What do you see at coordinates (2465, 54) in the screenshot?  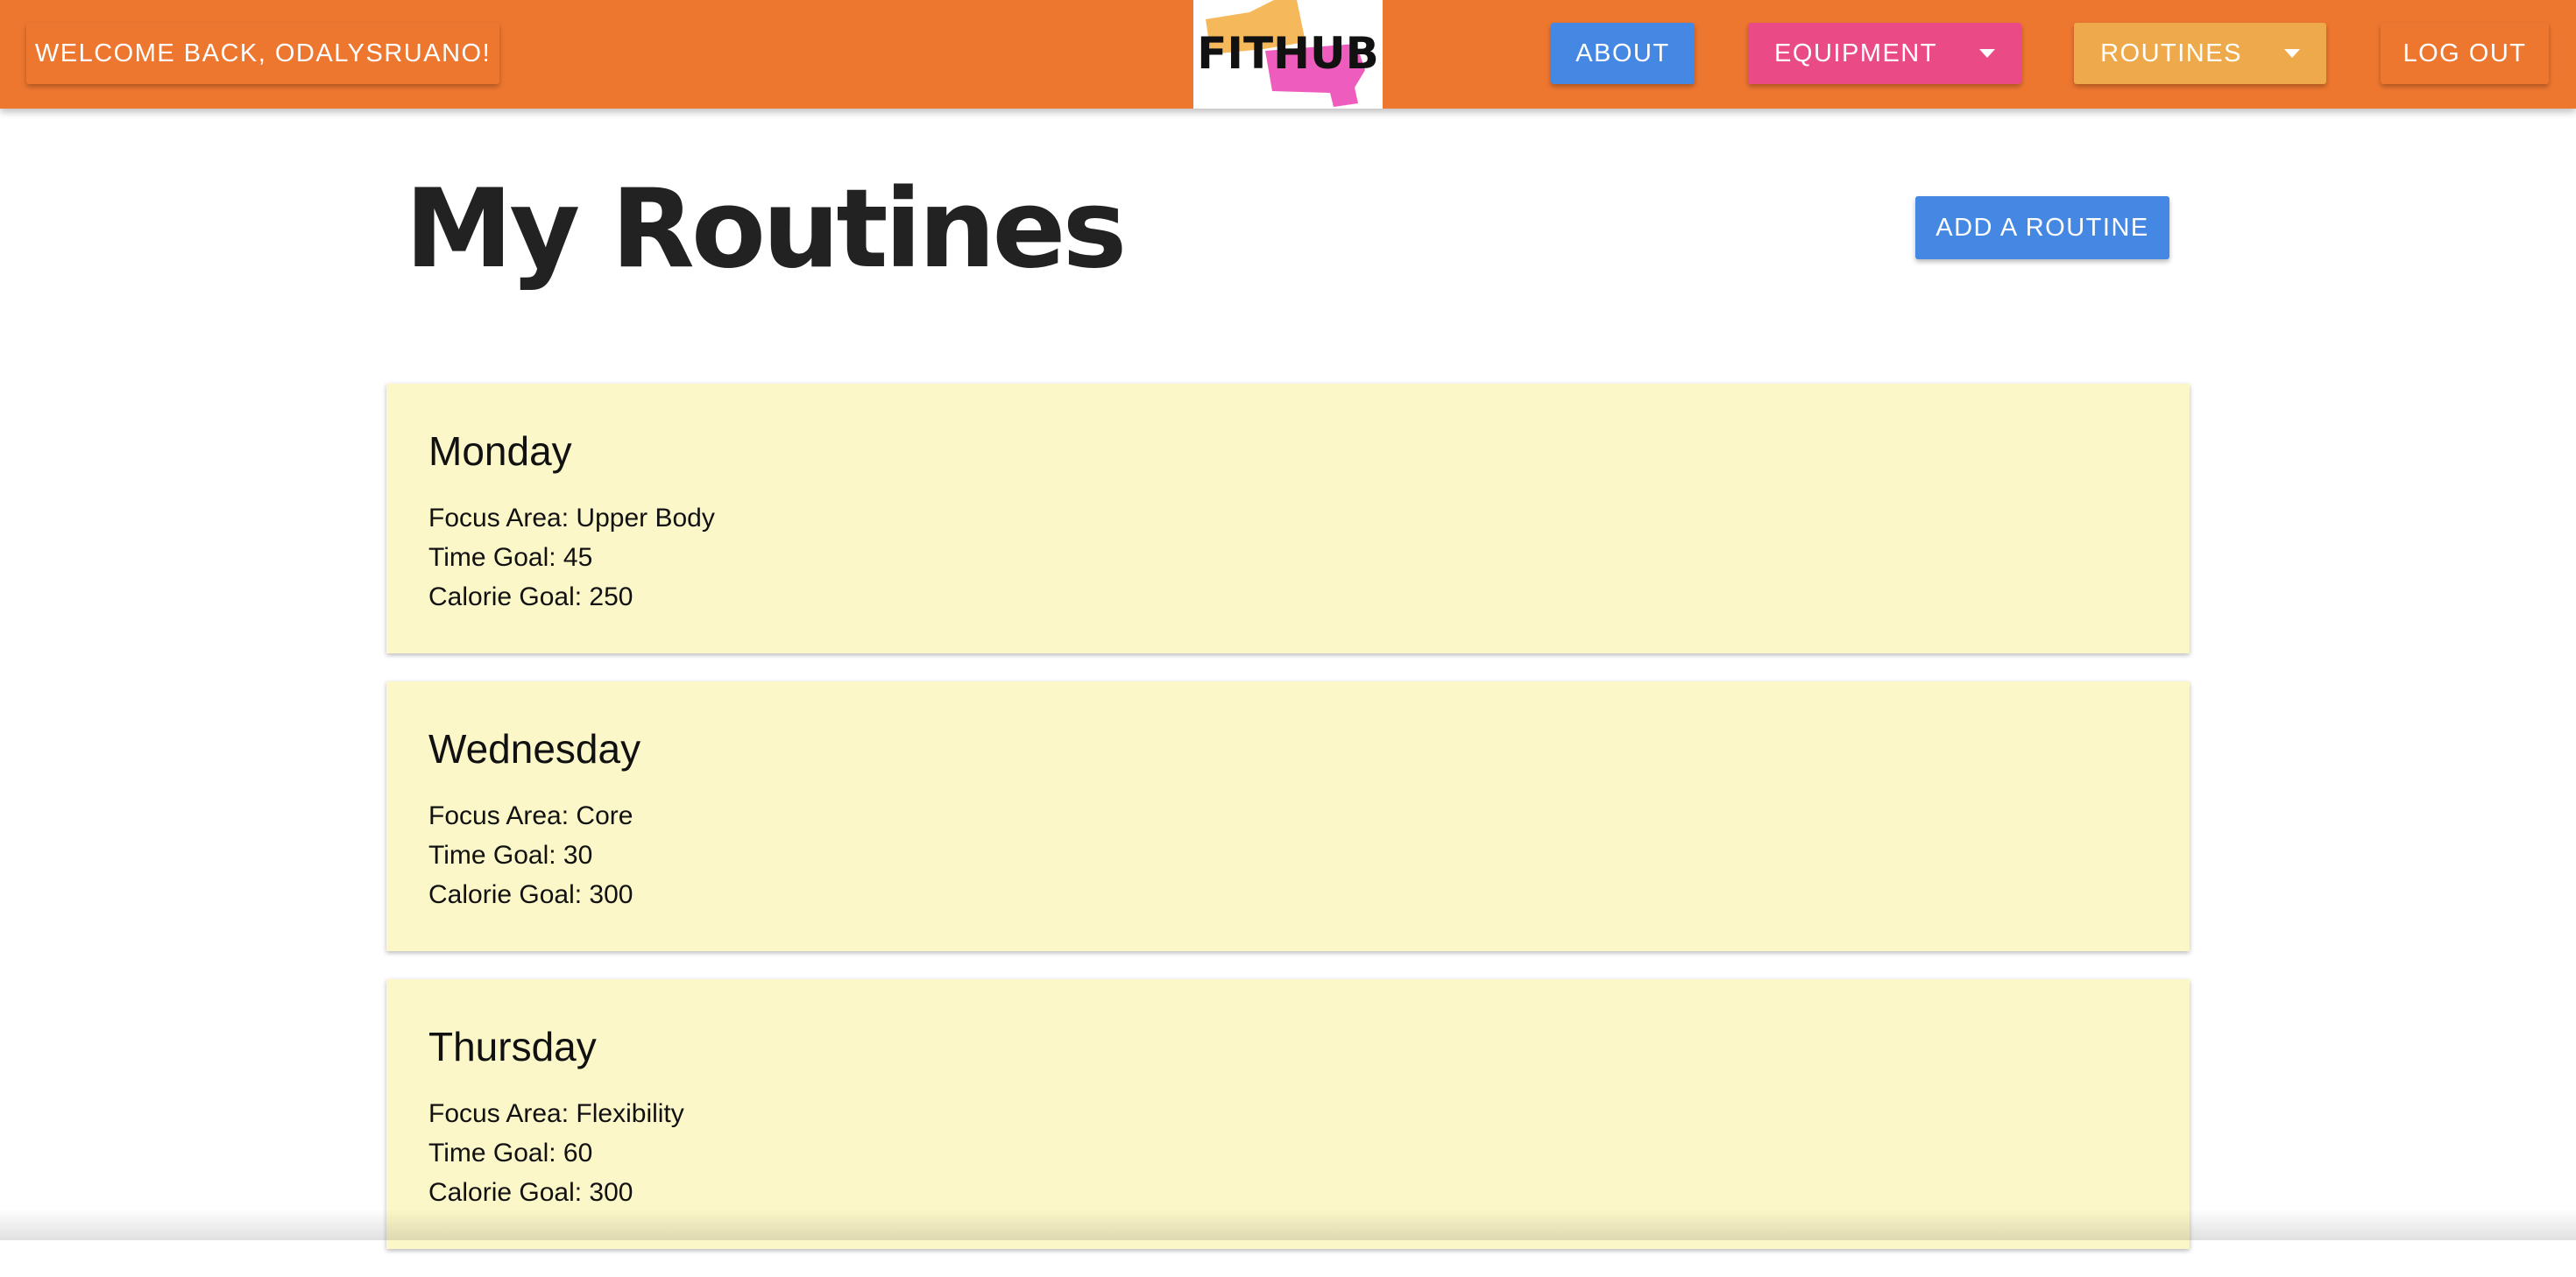 I see `logout-button: LOG OUT` at bounding box center [2465, 54].